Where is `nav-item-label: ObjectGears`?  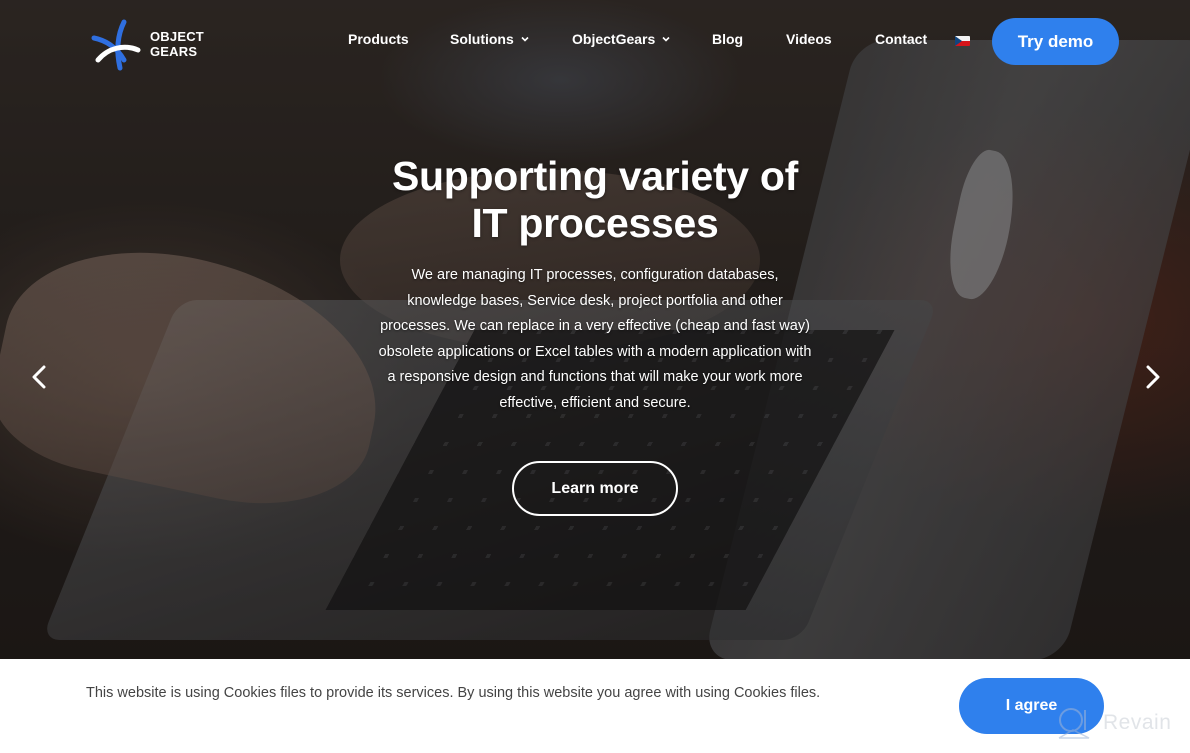 nav-item-label: ObjectGears is located at coordinates (614, 39).